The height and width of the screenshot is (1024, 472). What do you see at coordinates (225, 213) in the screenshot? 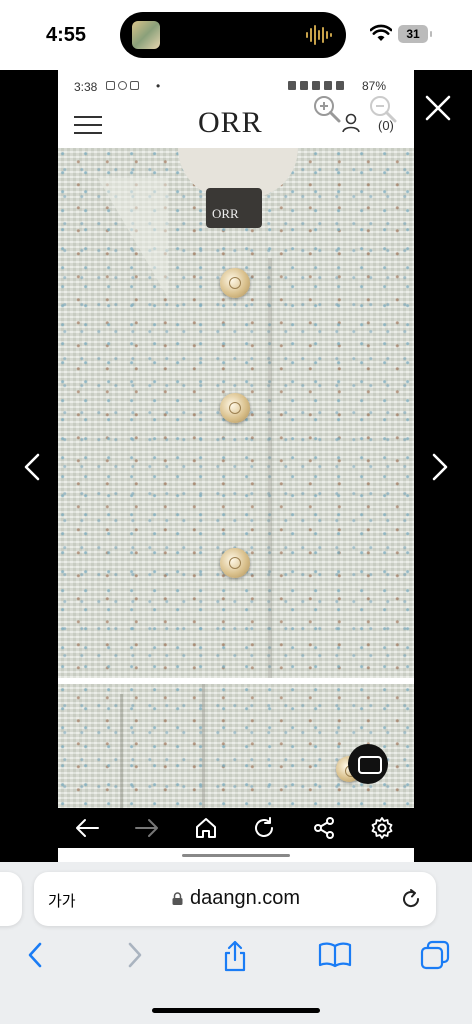
I see `inner-label-text: ORR` at bounding box center [225, 213].